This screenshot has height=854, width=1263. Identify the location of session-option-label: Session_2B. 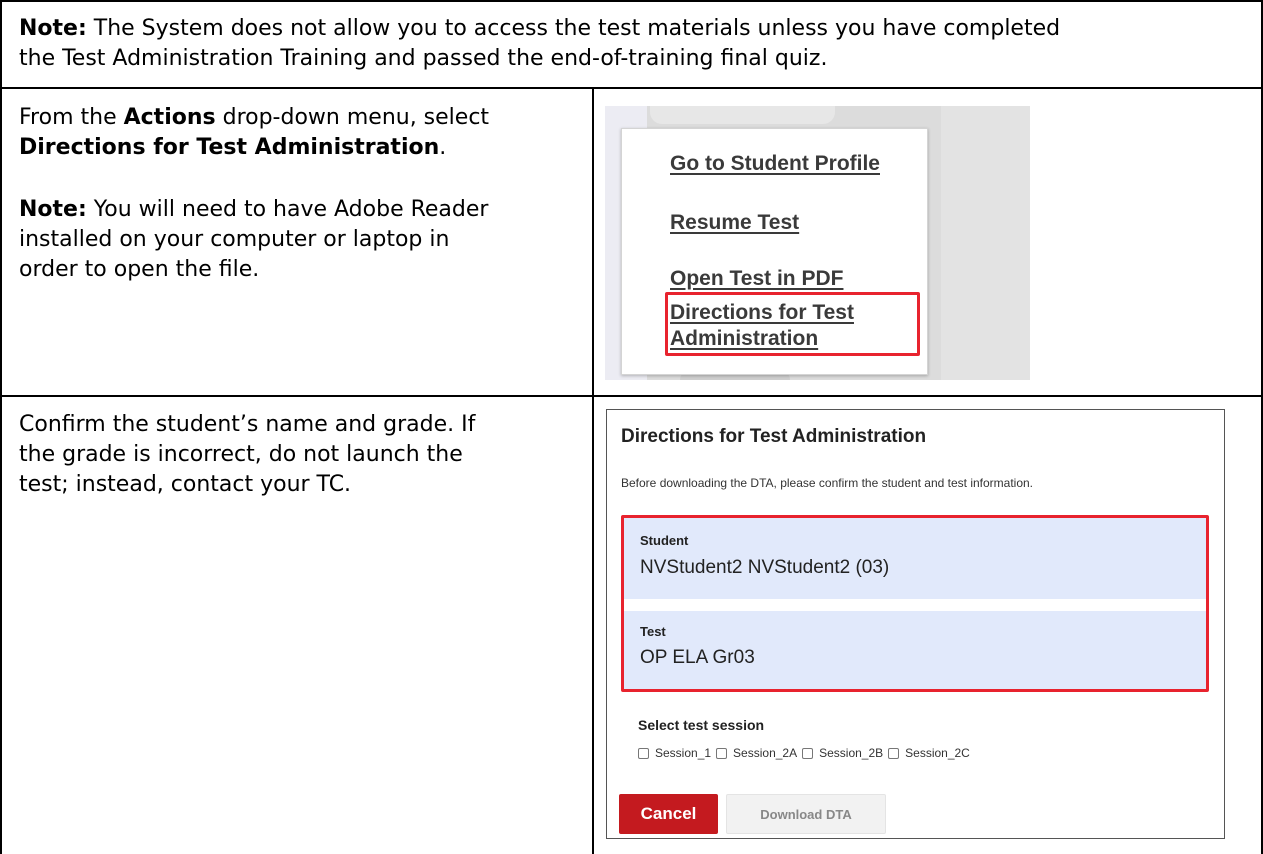
(851, 753).